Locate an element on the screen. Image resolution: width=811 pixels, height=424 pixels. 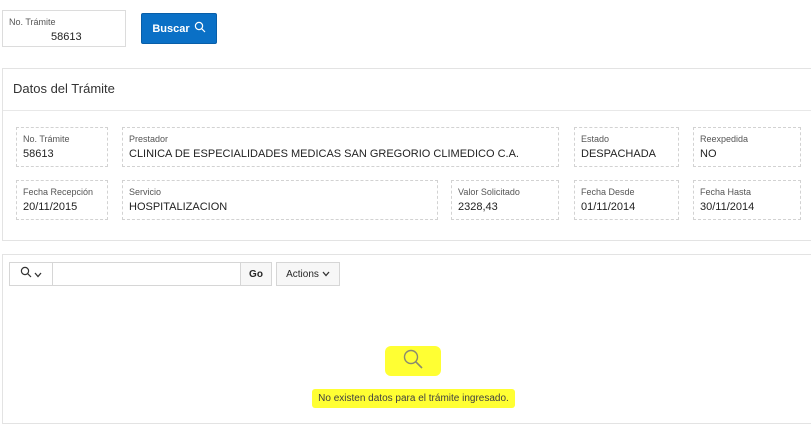
empty-state-icon-highlight is located at coordinates (413, 361).